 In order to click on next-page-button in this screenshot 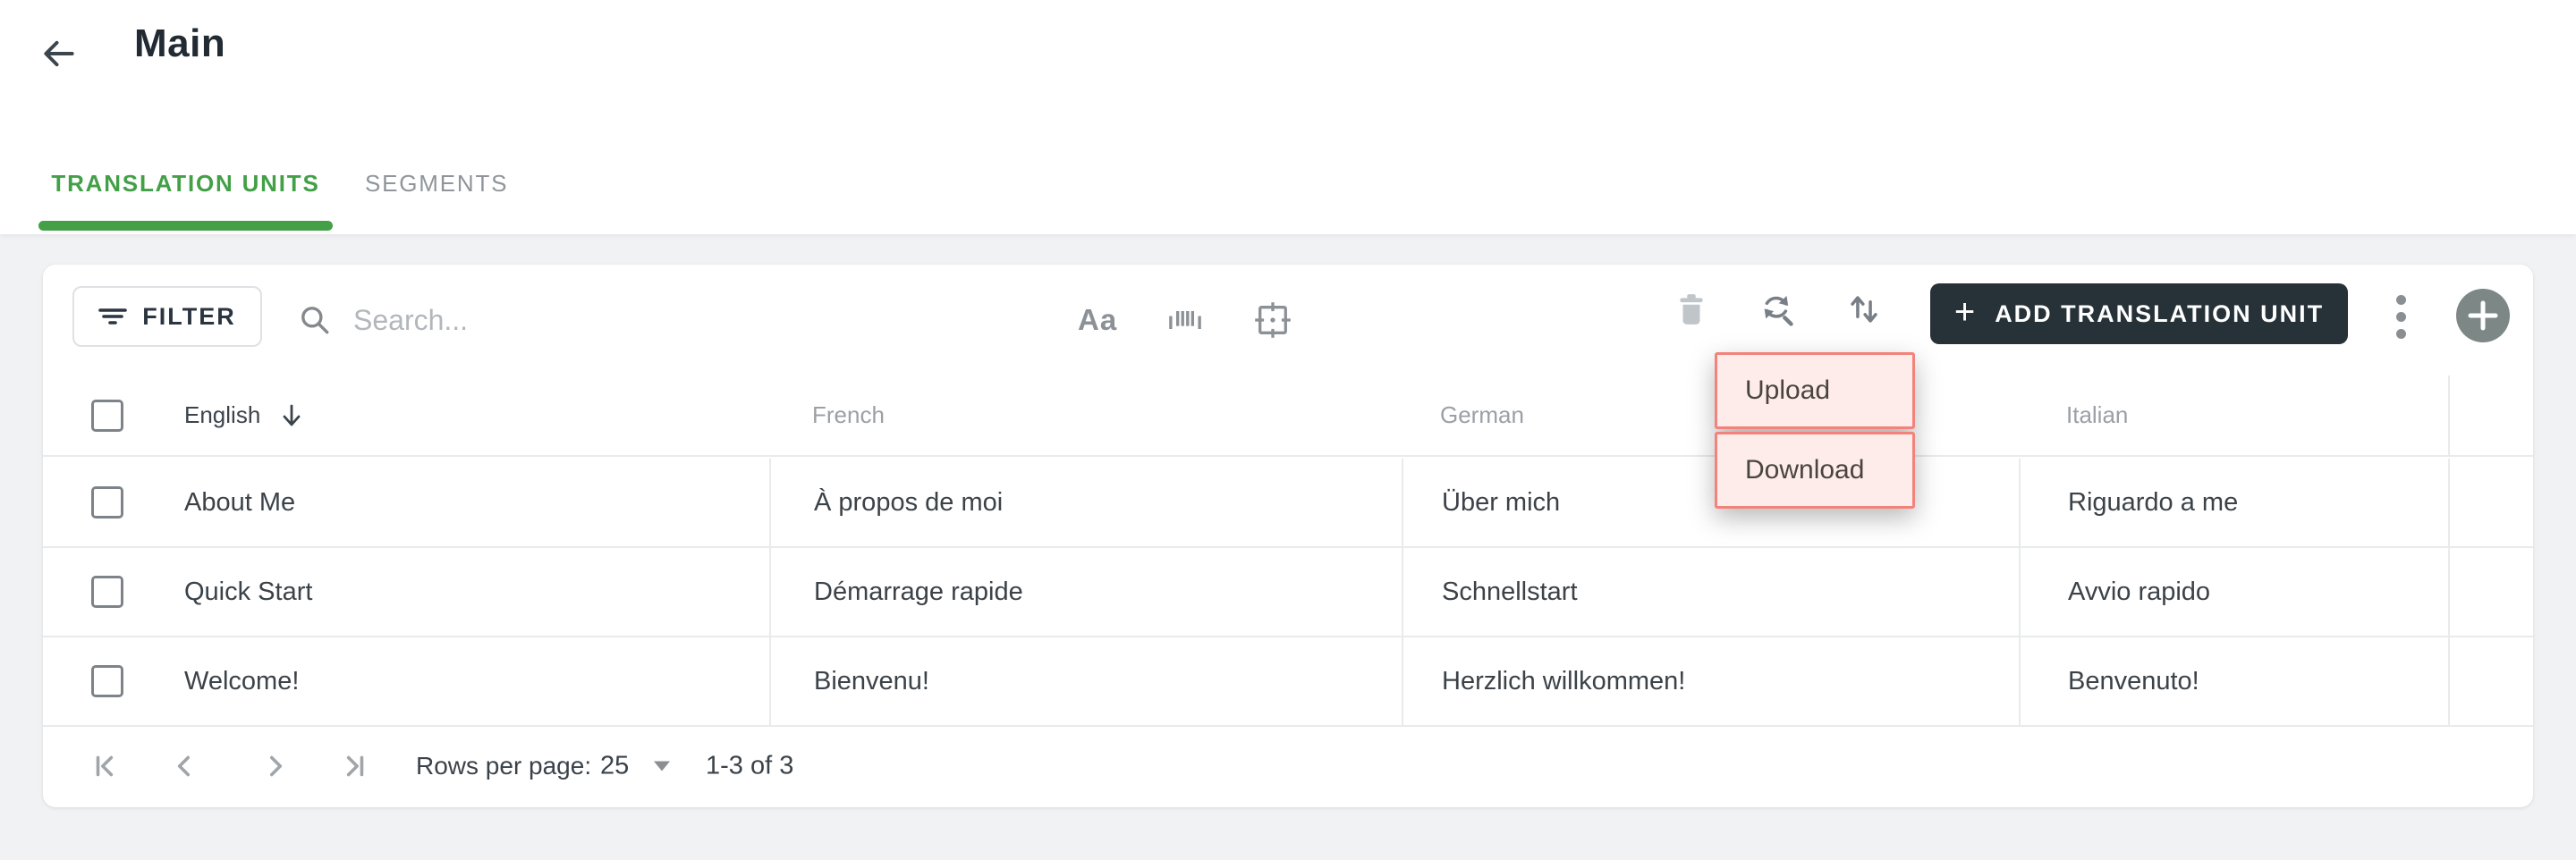, I will do `click(275, 766)`.